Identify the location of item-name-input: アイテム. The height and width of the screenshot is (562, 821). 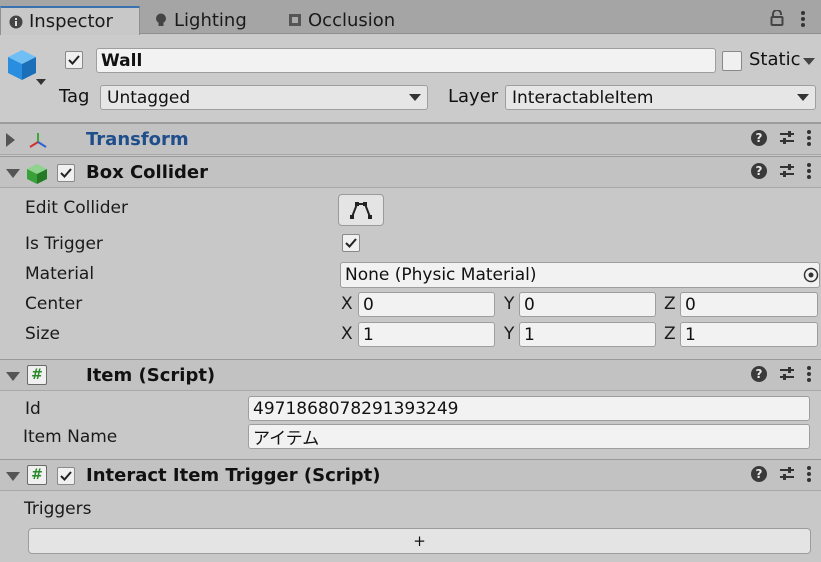
(529, 436).